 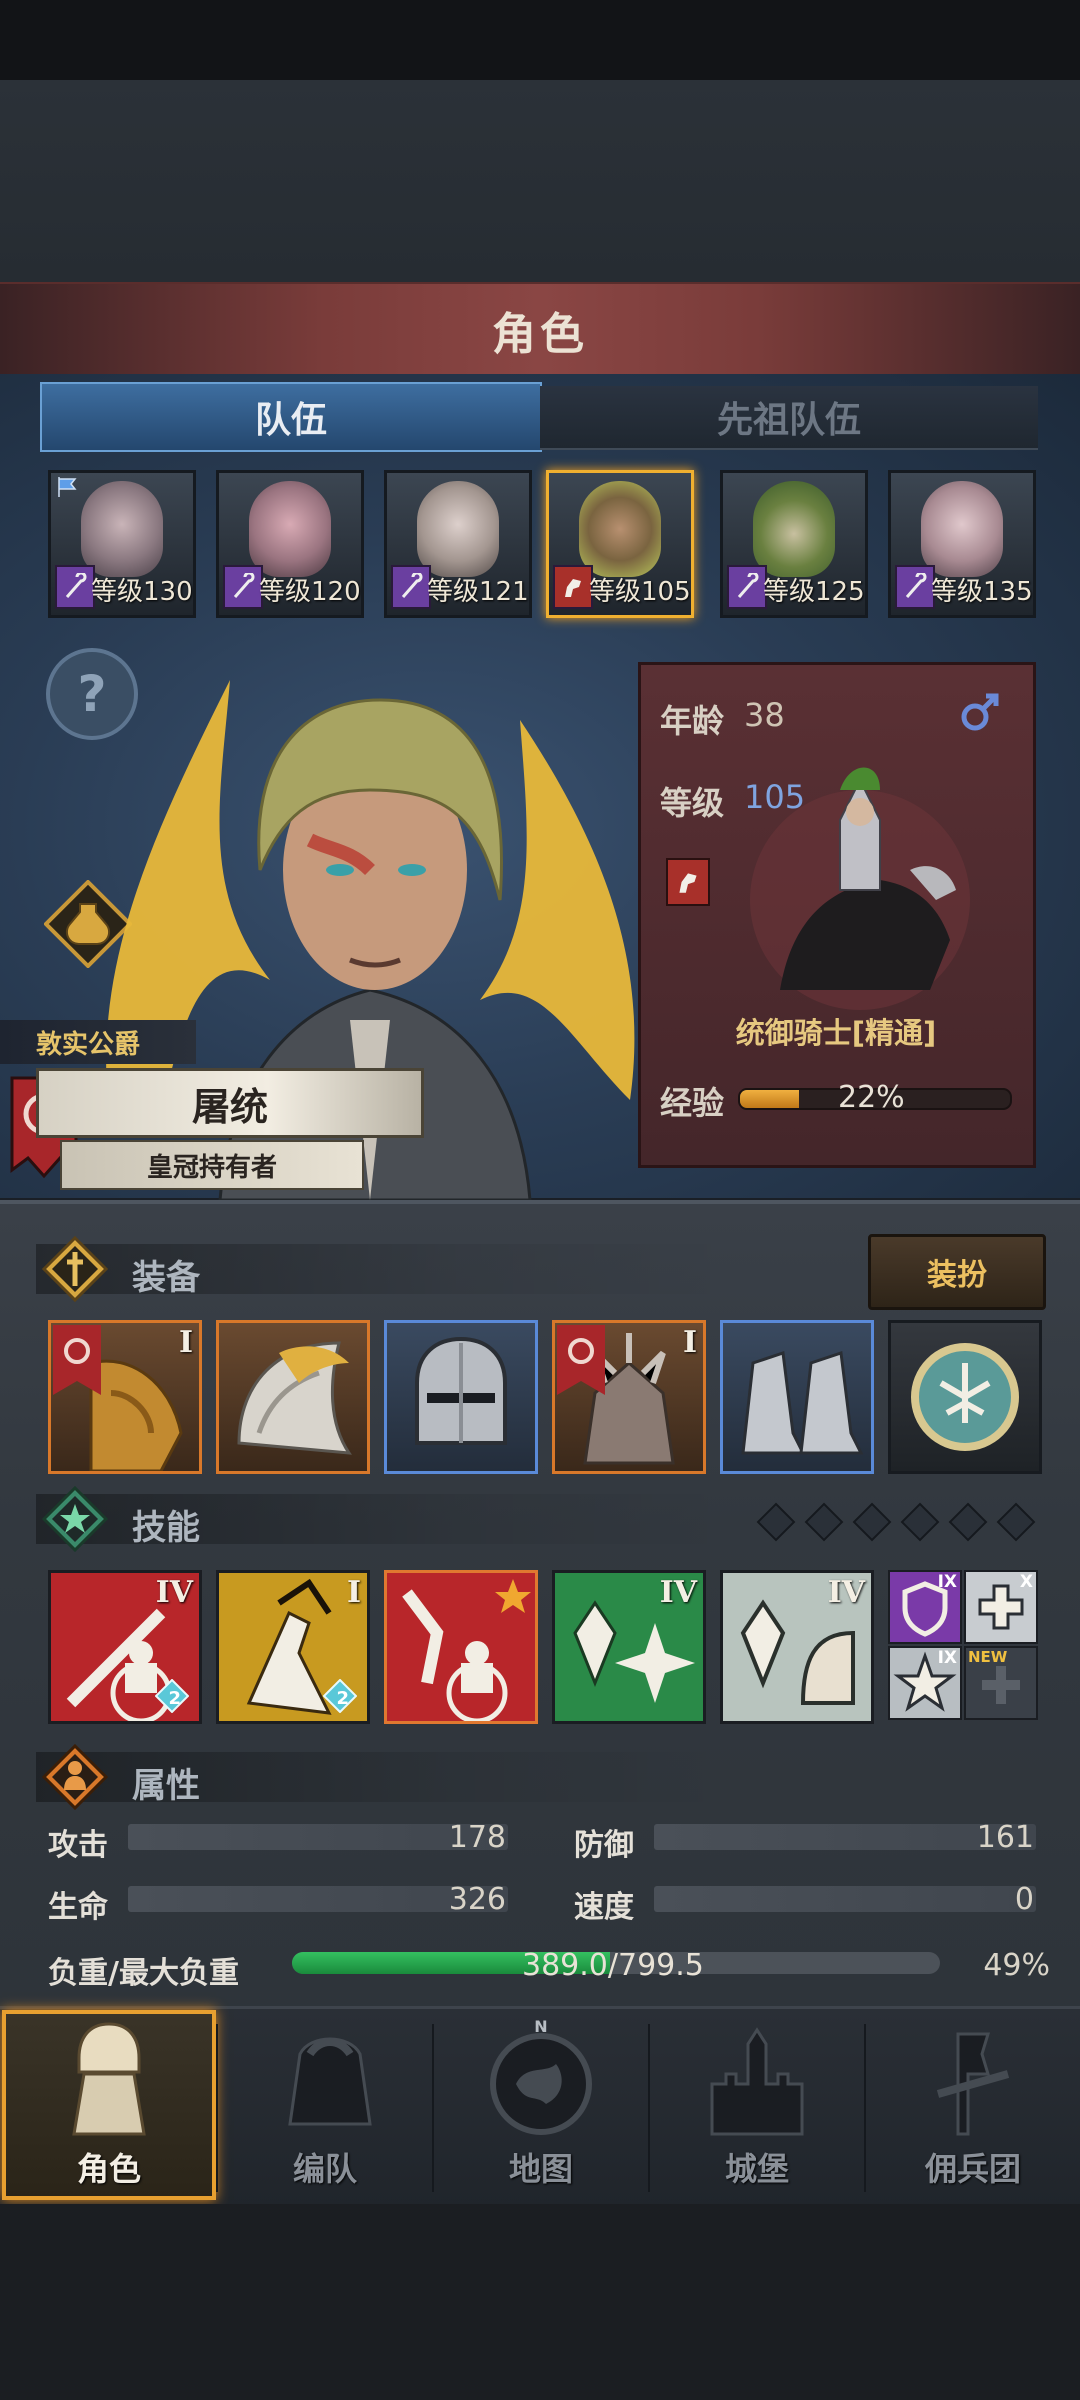 I want to click on nav-castle-label: 城堡, so click(x=756, y=2169).